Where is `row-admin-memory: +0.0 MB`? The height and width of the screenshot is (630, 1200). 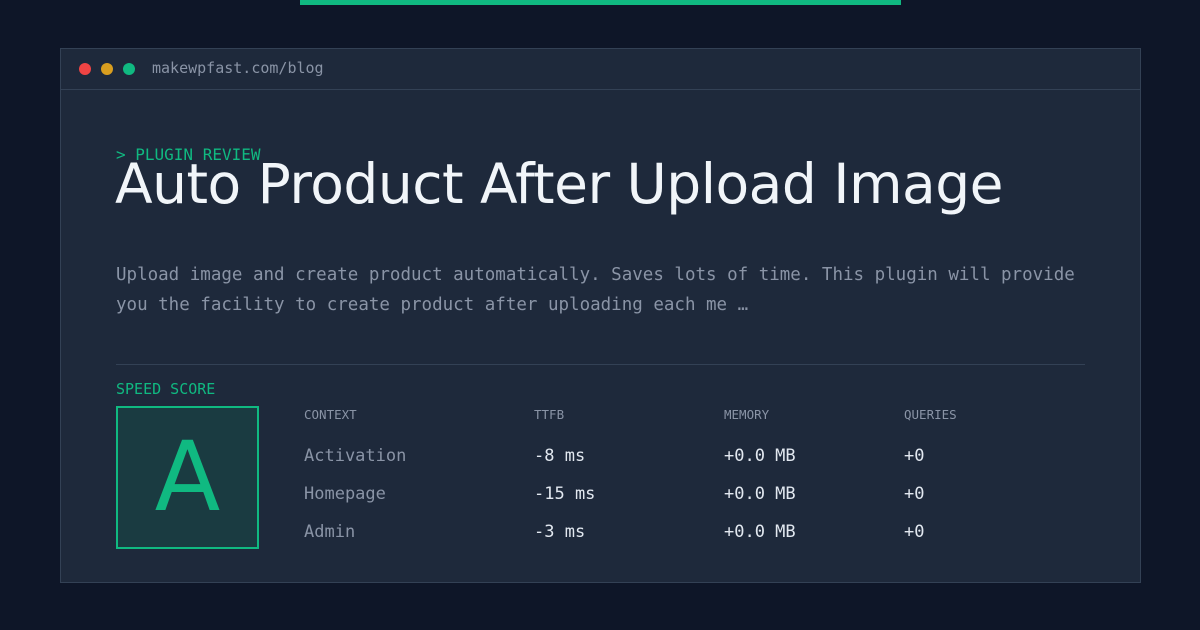
row-admin-memory: +0.0 MB is located at coordinates (760, 532).